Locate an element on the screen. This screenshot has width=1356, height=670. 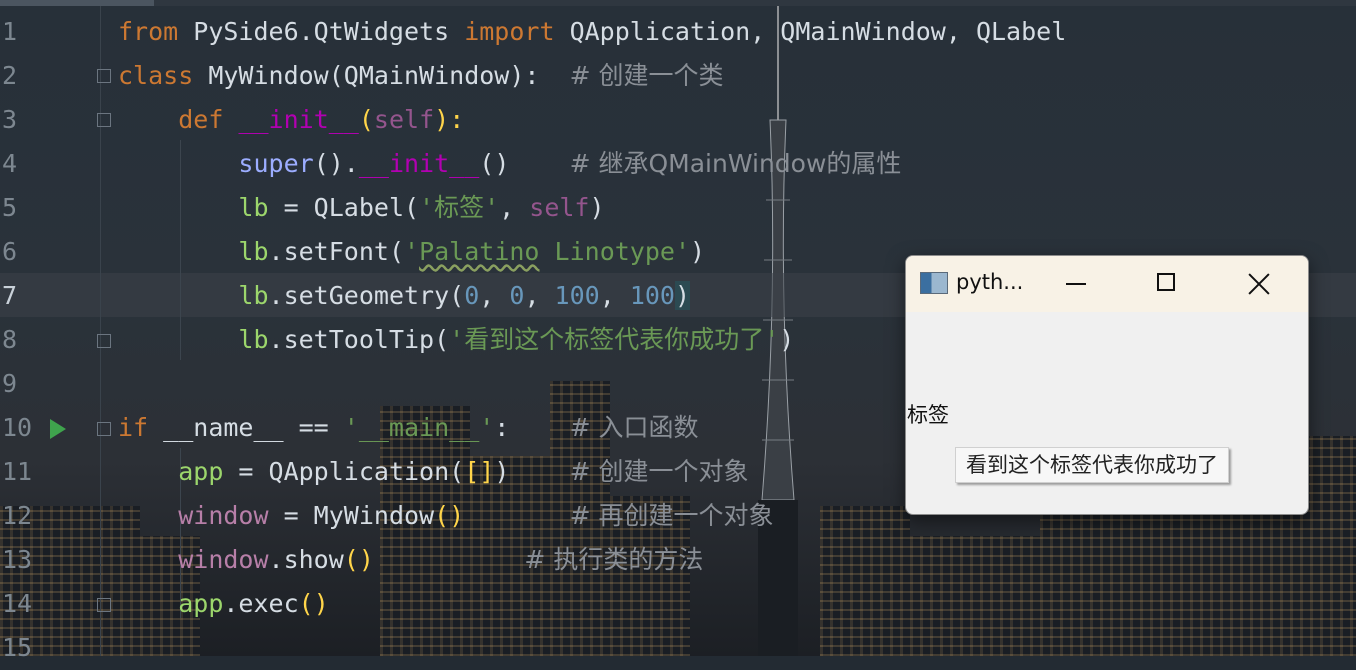
close-button is located at coordinates (1261, 284).